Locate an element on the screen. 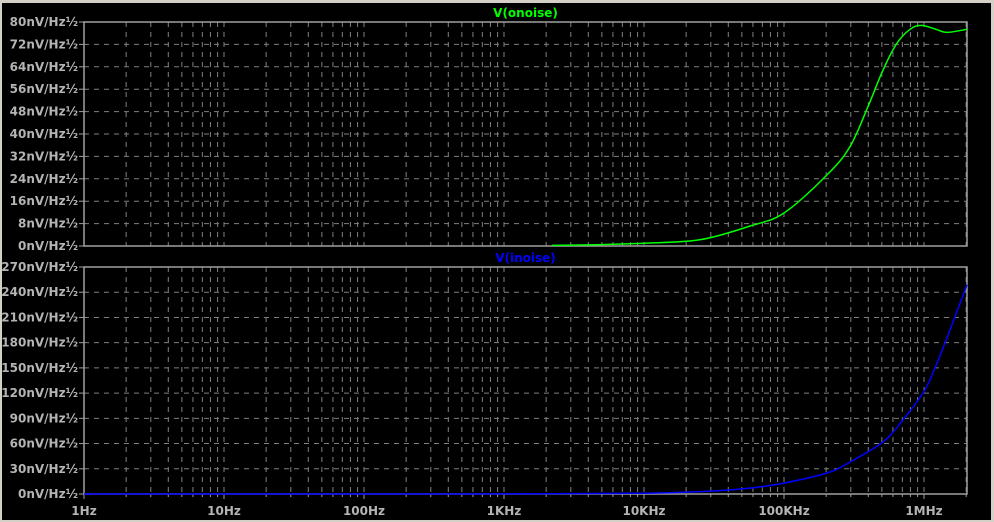  x-tick-label: 10Hz is located at coordinates (224, 511).